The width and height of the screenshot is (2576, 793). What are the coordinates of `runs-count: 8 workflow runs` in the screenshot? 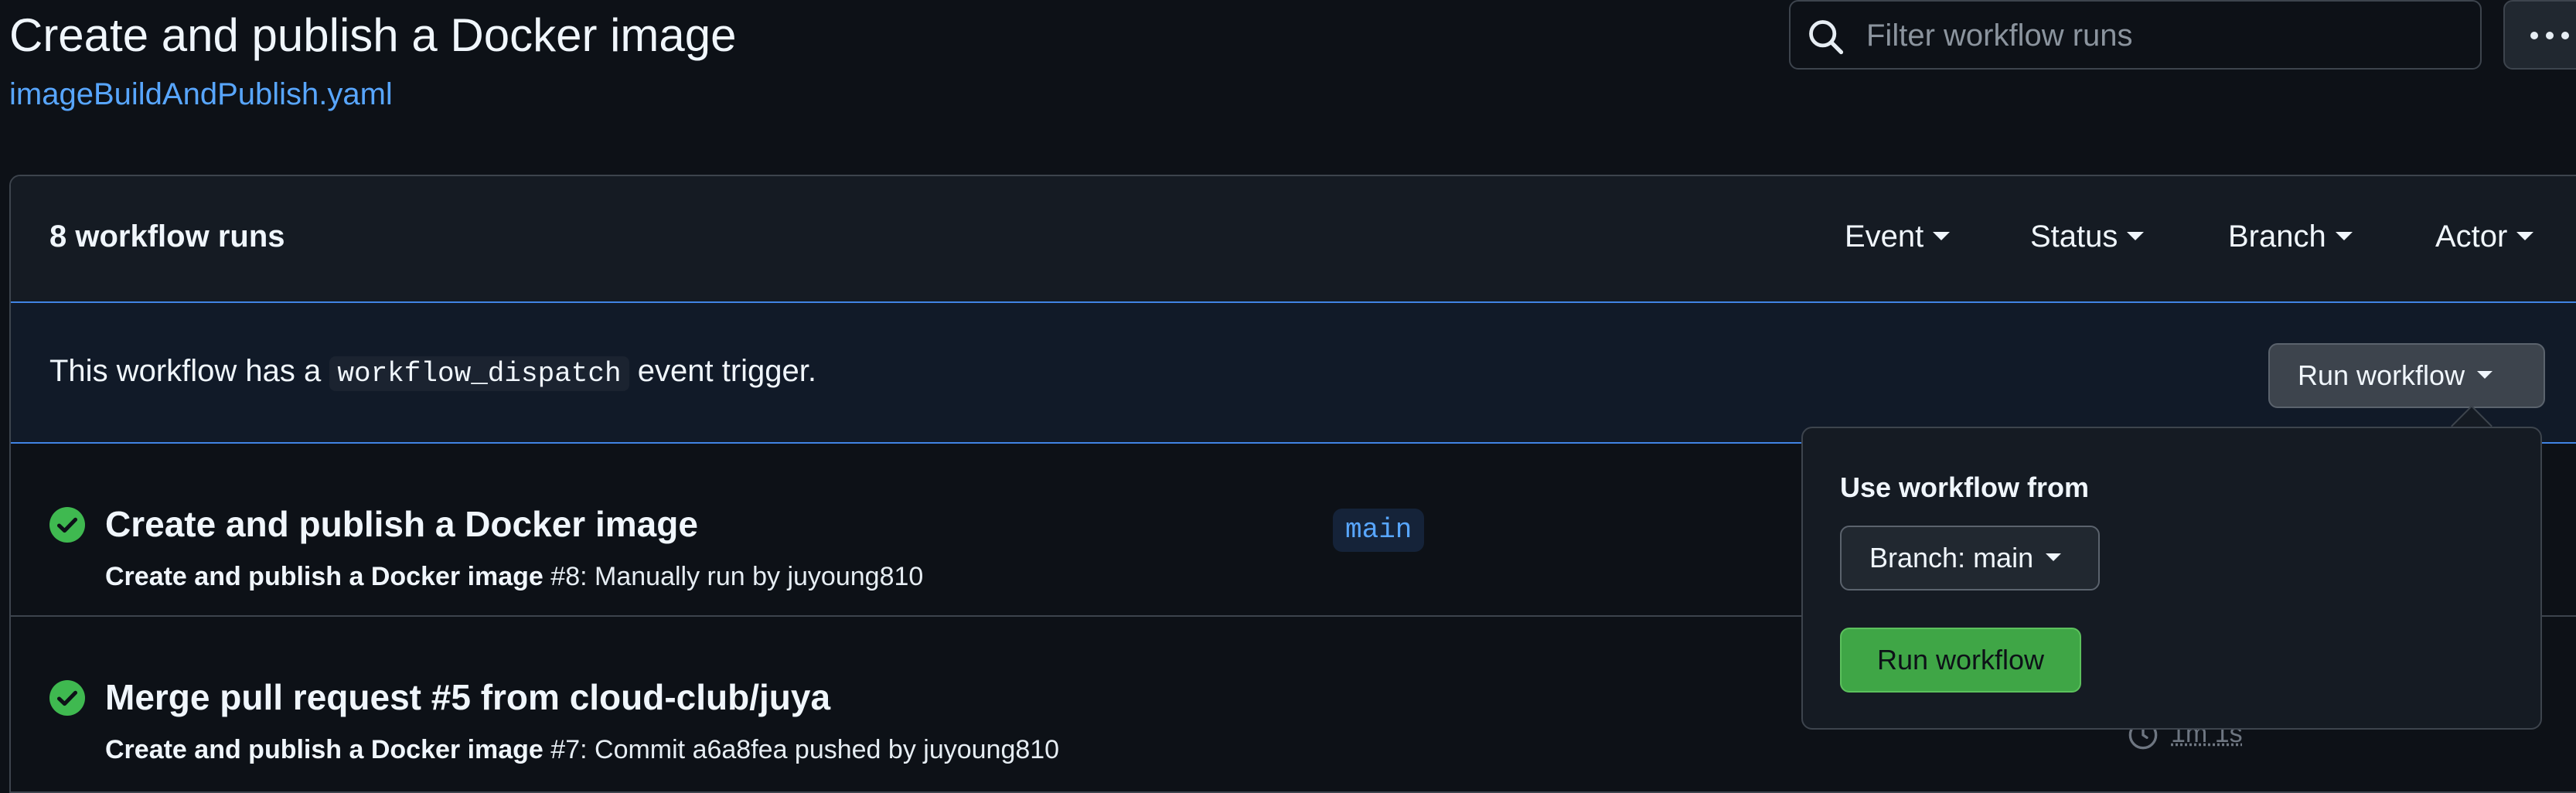 It's located at (167, 236).